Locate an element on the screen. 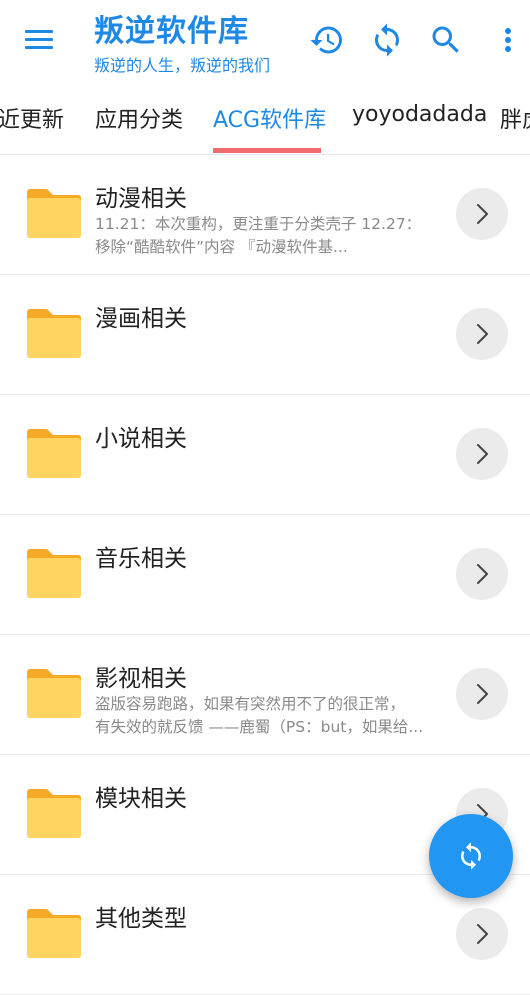  search-icon is located at coordinates (445, 39).